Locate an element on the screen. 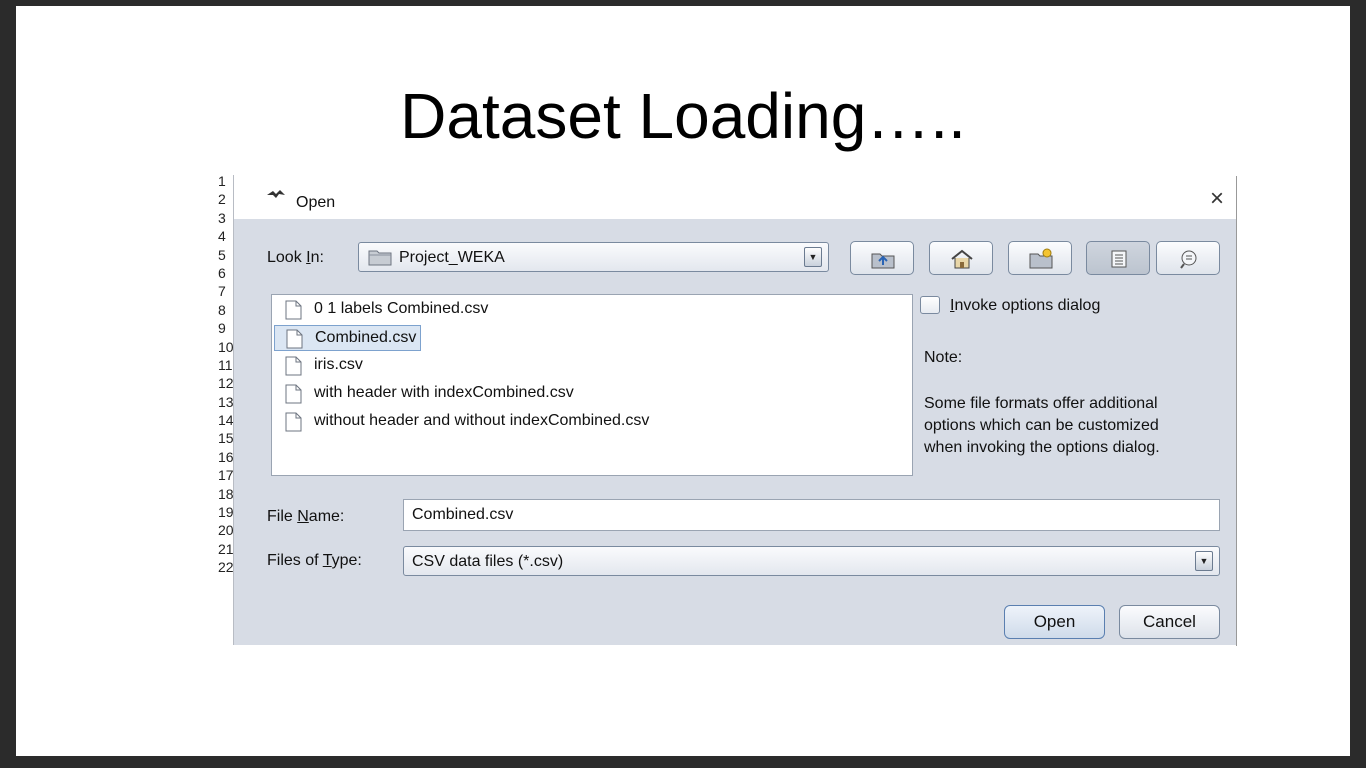 The image size is (1366, 768). dialog-titlebar: Open × is located at coordinates (735, 197).